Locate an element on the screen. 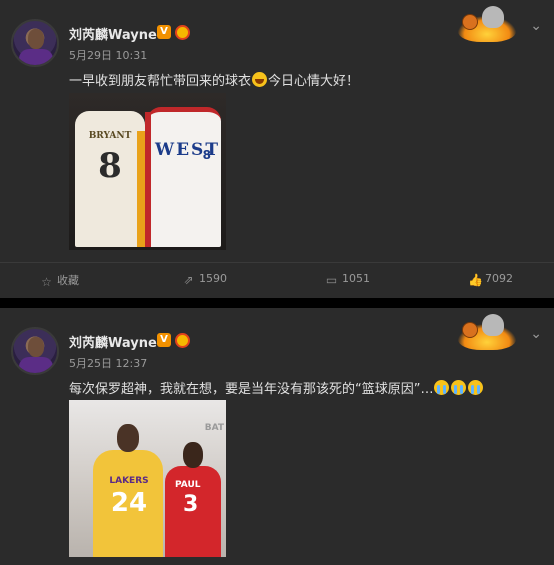 This screenshot has width=554, height=565. post-time: 5月25日 12:37 is located at coordinates (108, 363).